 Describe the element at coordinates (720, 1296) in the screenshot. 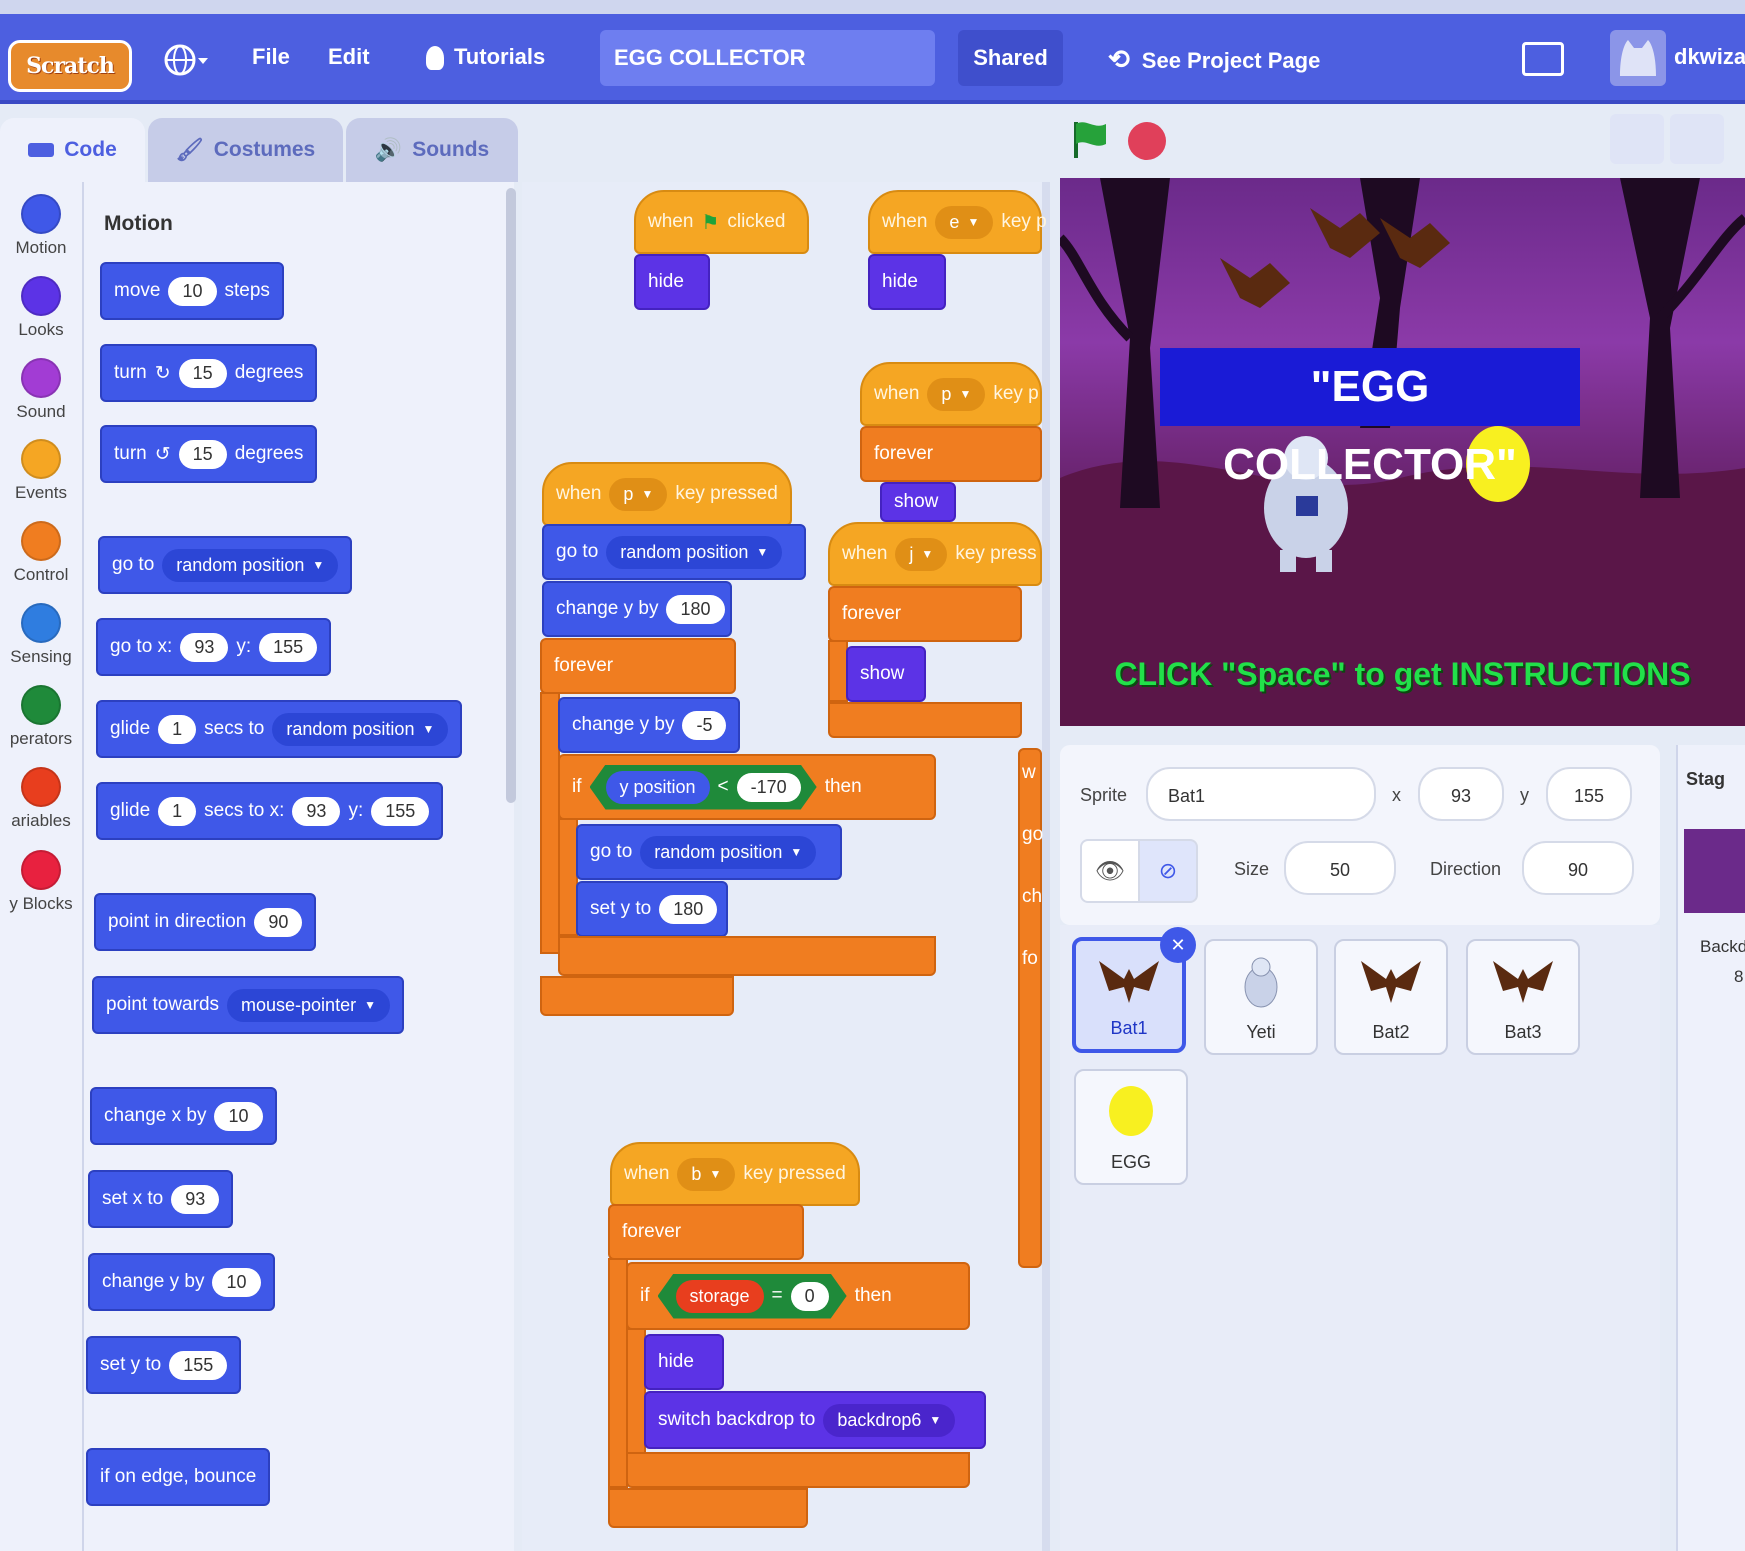

I see `storage-variable: storage` at that location.